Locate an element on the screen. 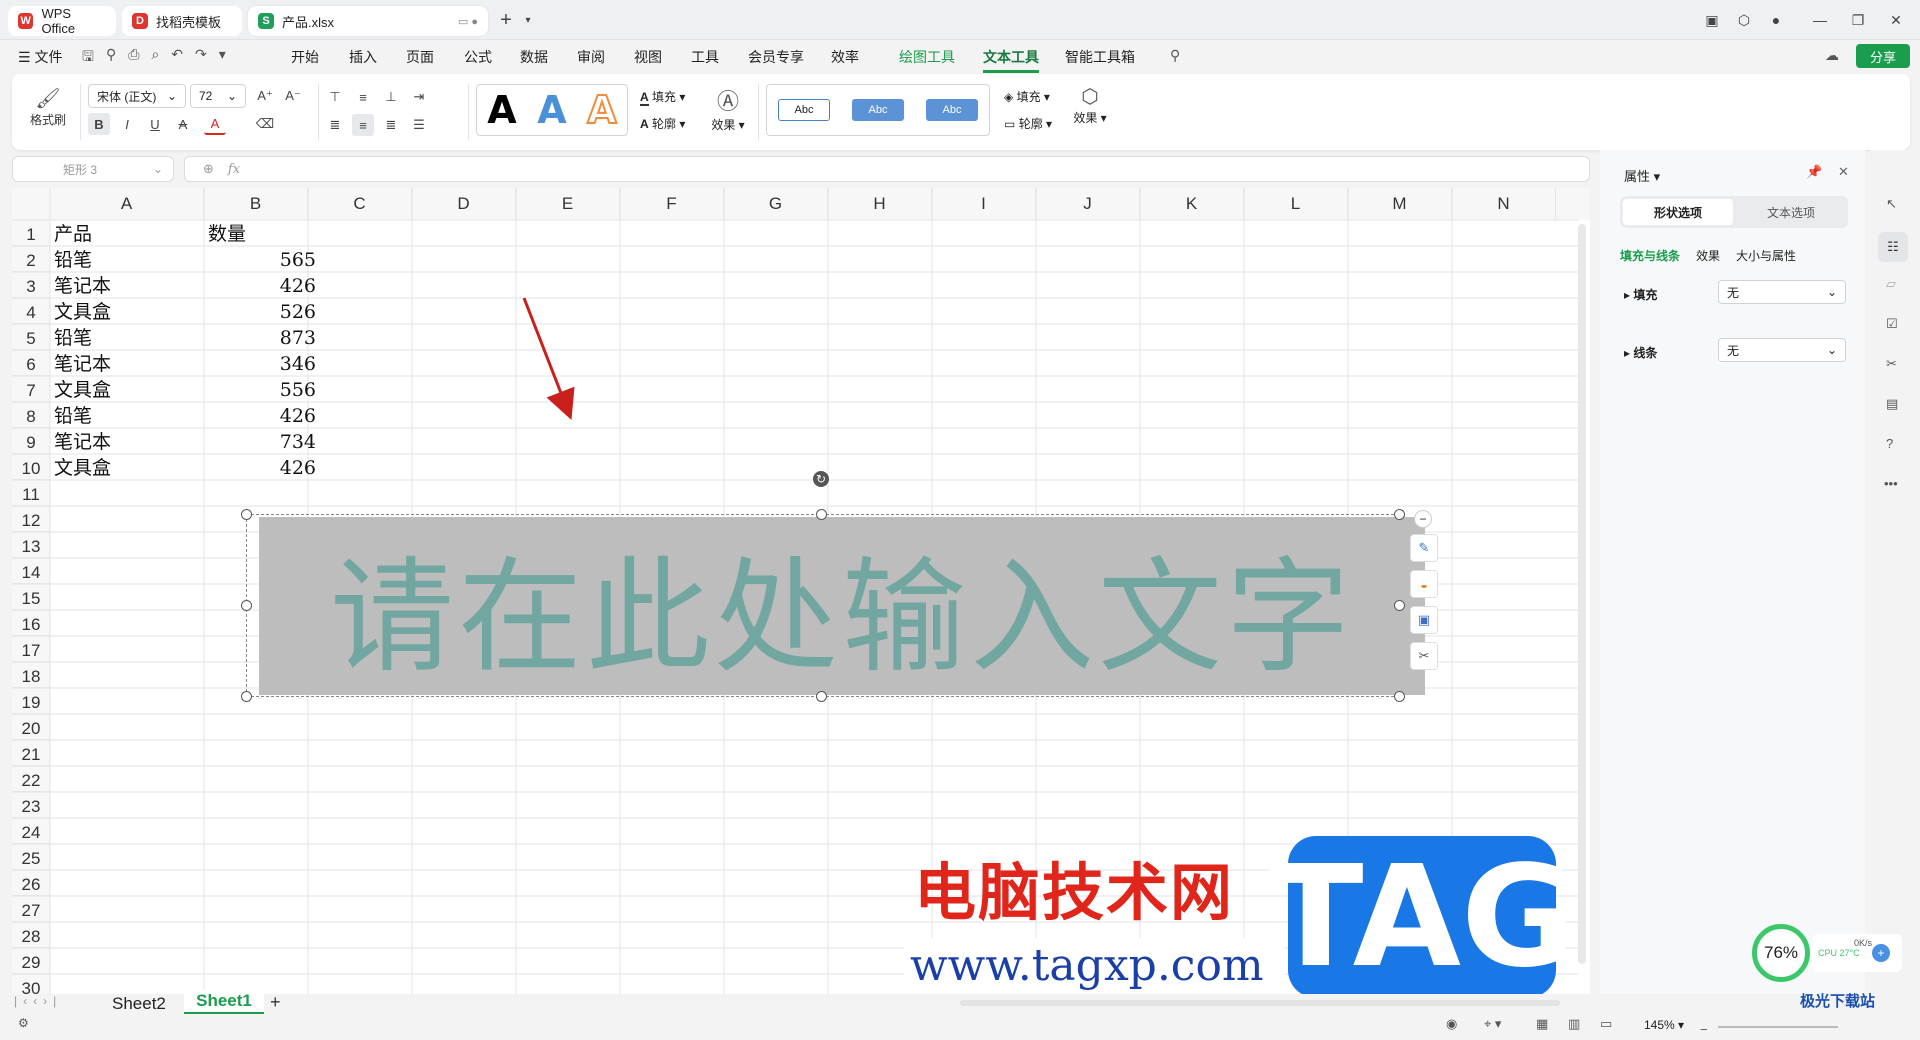 The height and width of the screenshot is (1040, 1920). font-name-select: 宋体 (正文) ⌄ is located at coordinates (137, 96).